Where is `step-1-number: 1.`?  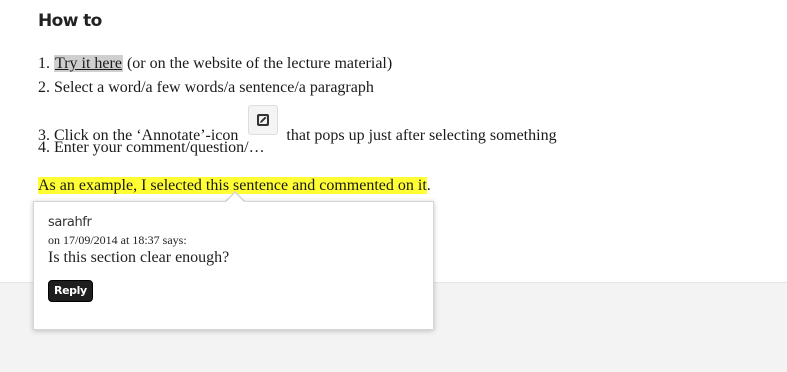
step-1-number: 1. is located at coordinates (46, 63).